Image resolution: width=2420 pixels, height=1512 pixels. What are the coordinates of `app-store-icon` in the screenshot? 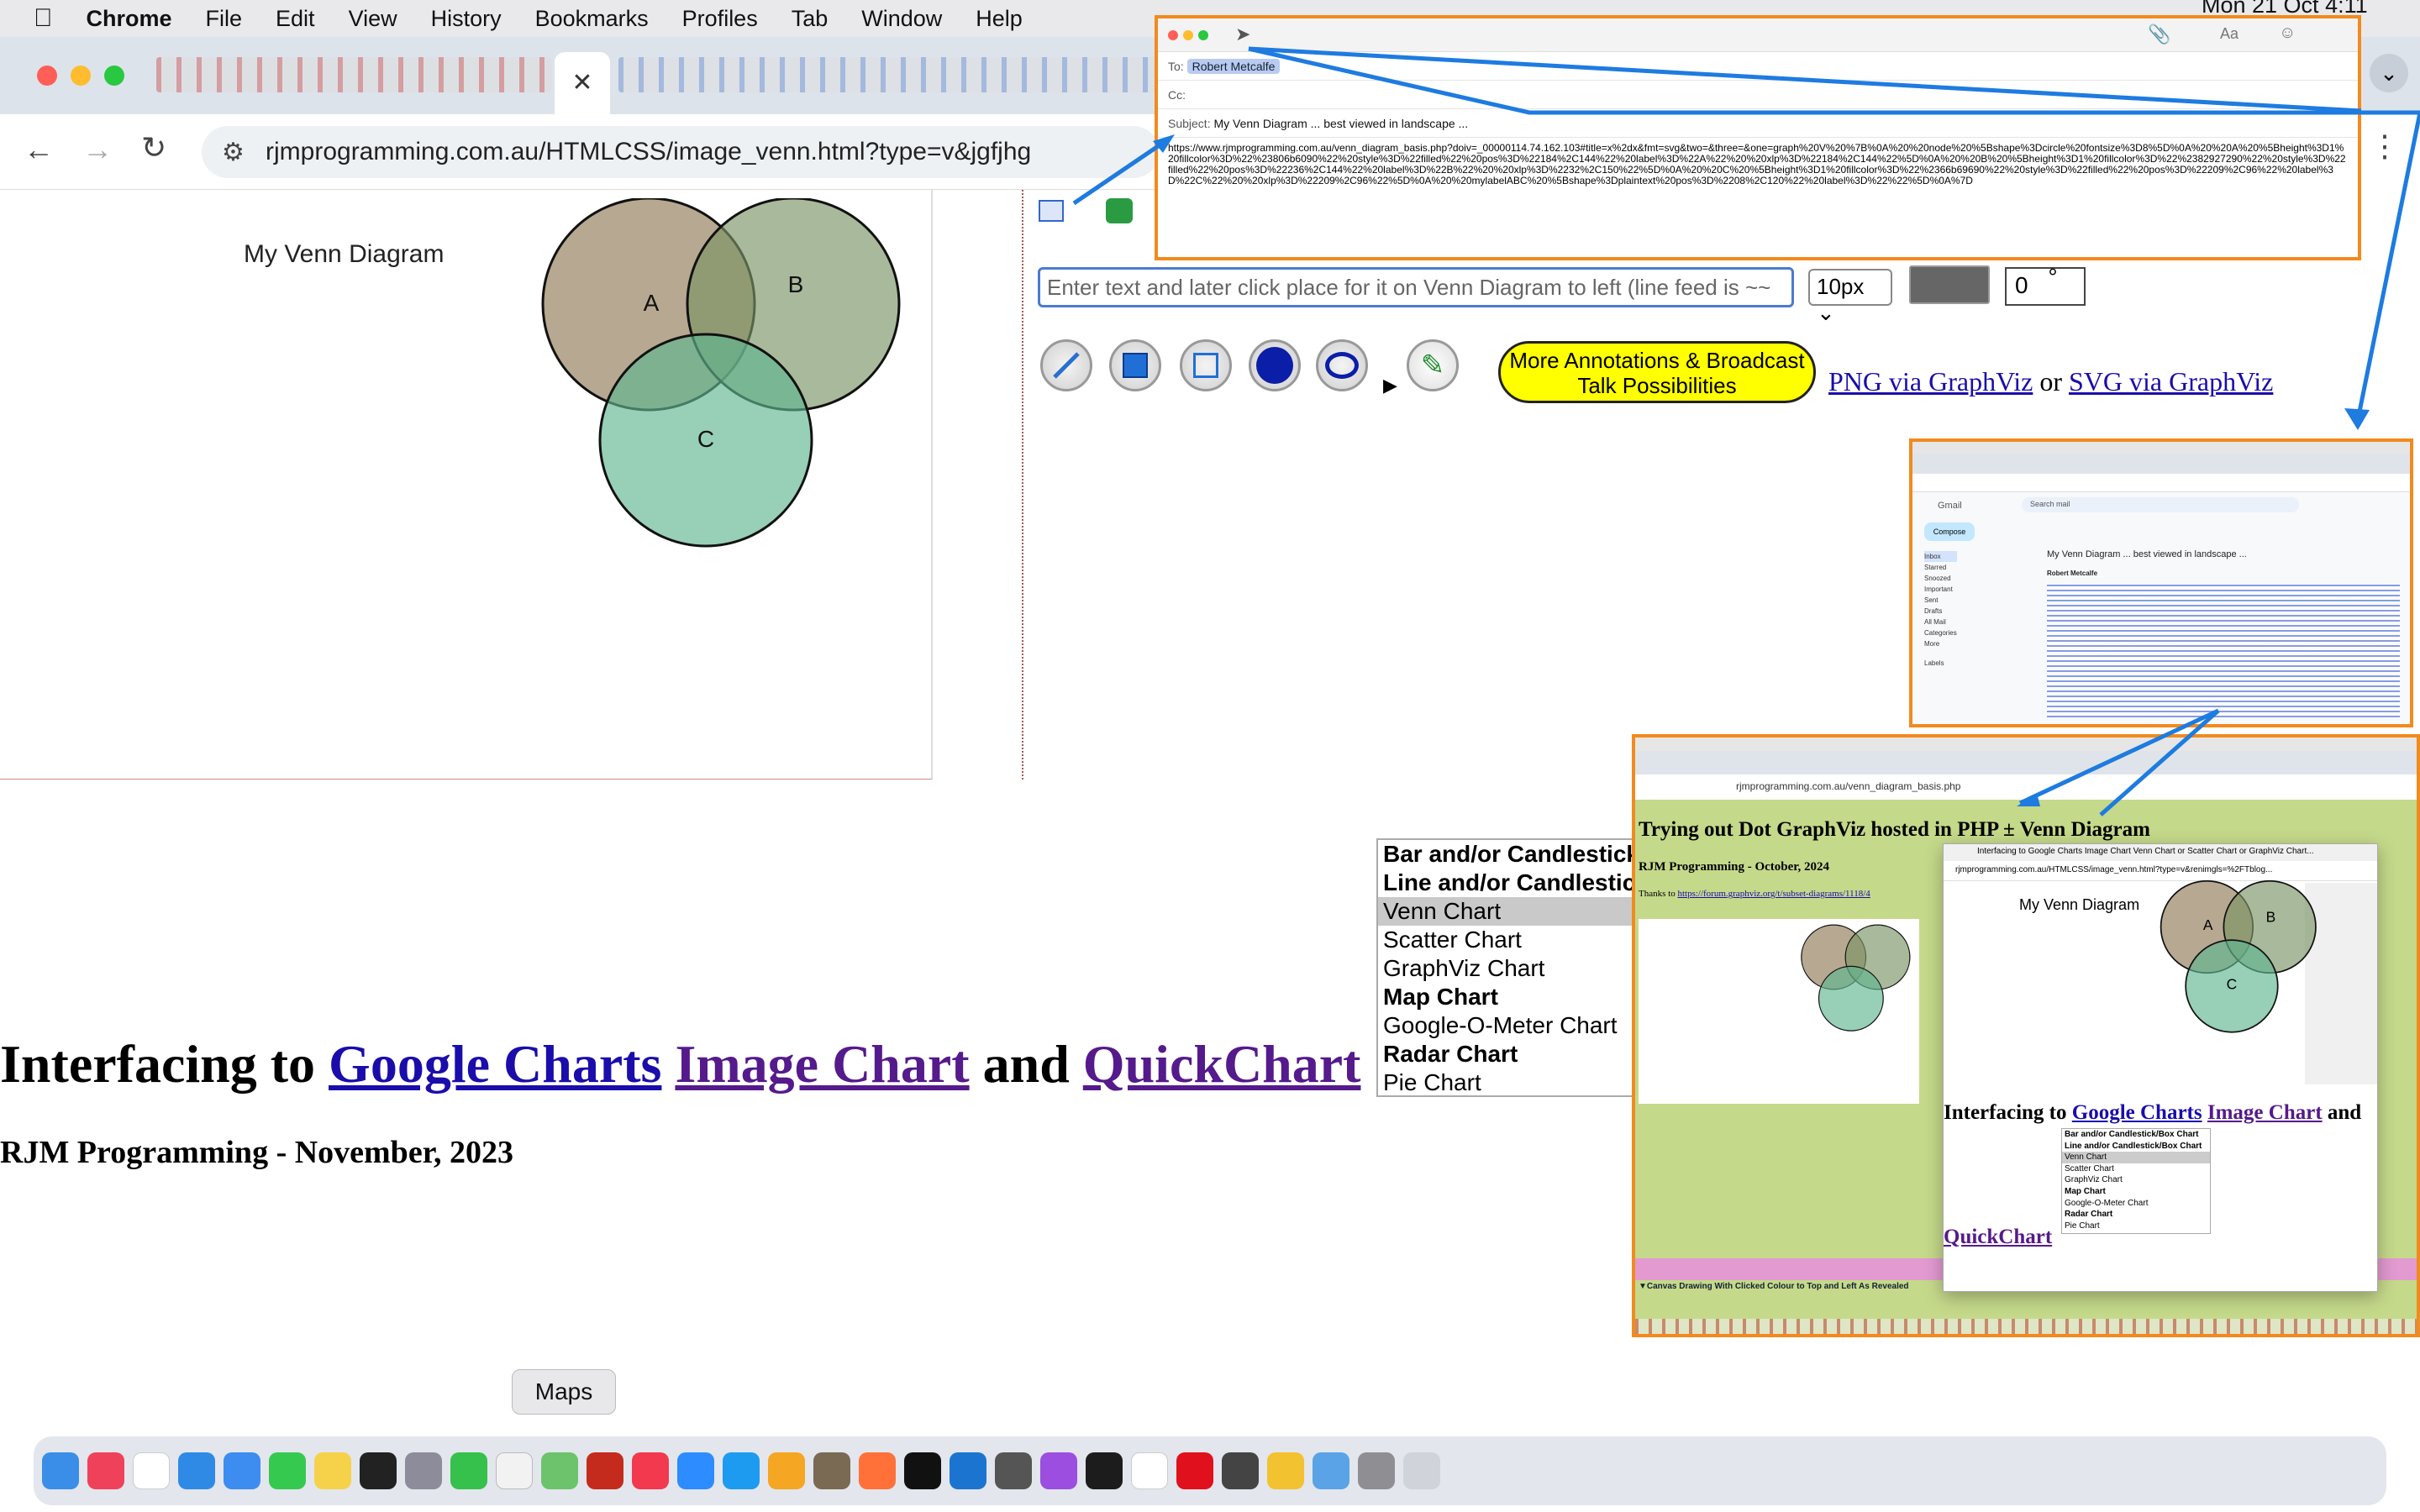 It's located at (741, 1470).